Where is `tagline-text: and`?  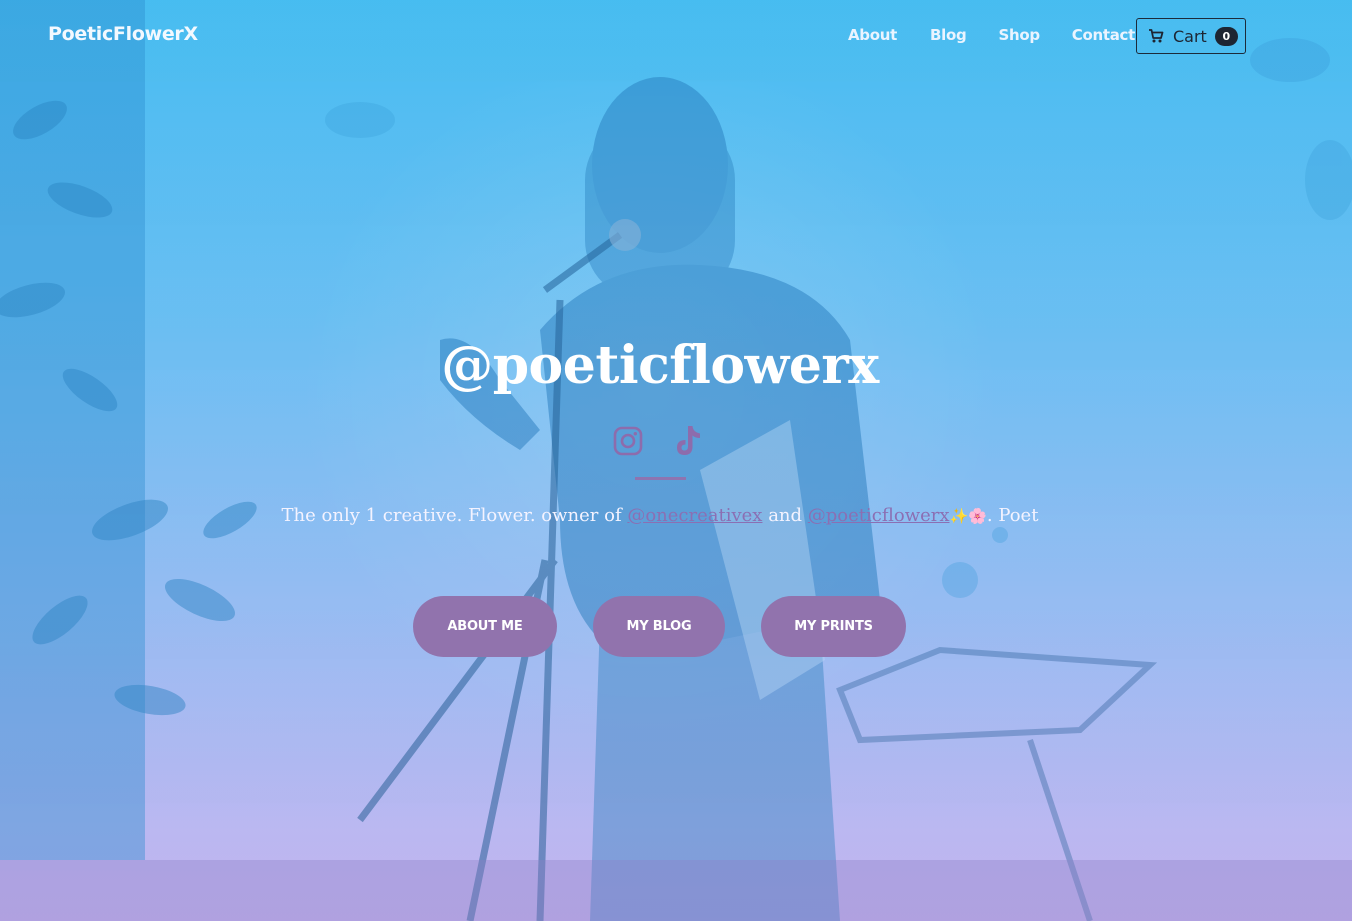 tagline-text: and is located at coordinates (785, 515).